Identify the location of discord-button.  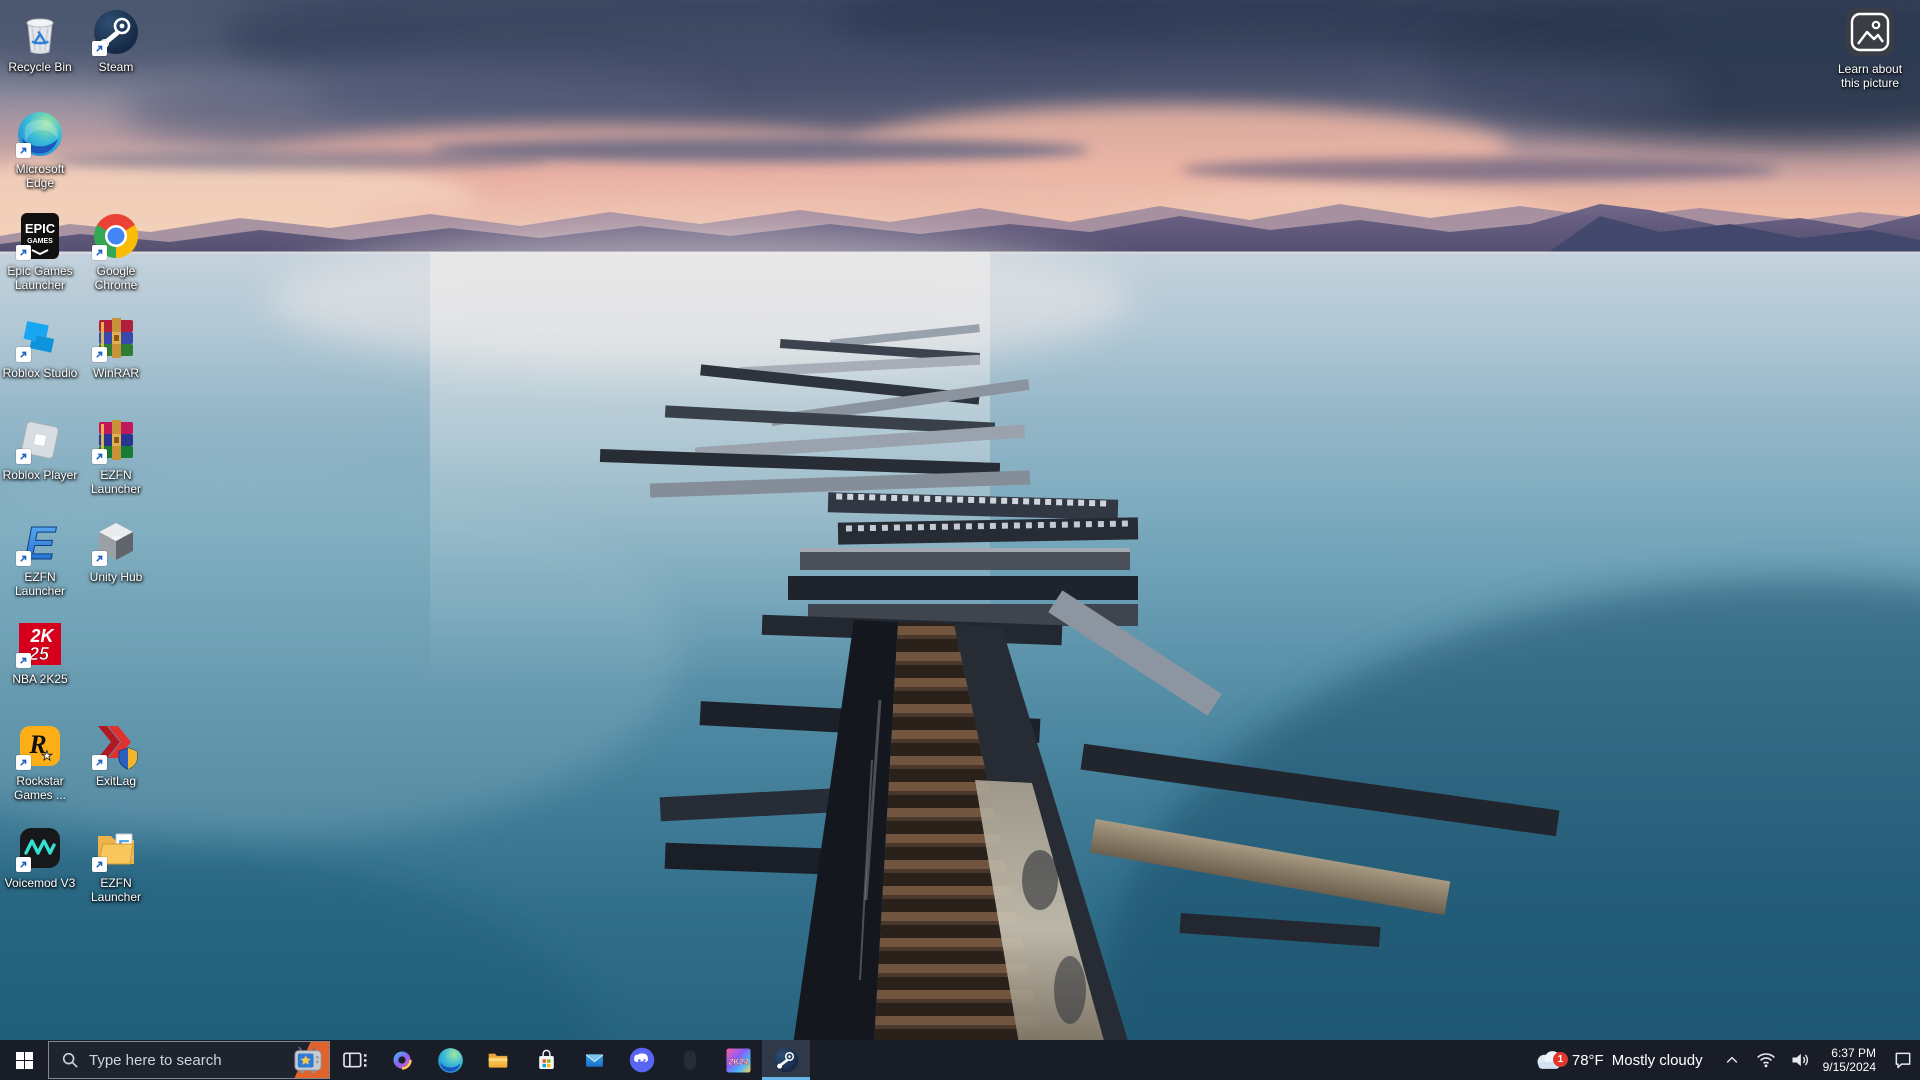
(642, 1060).